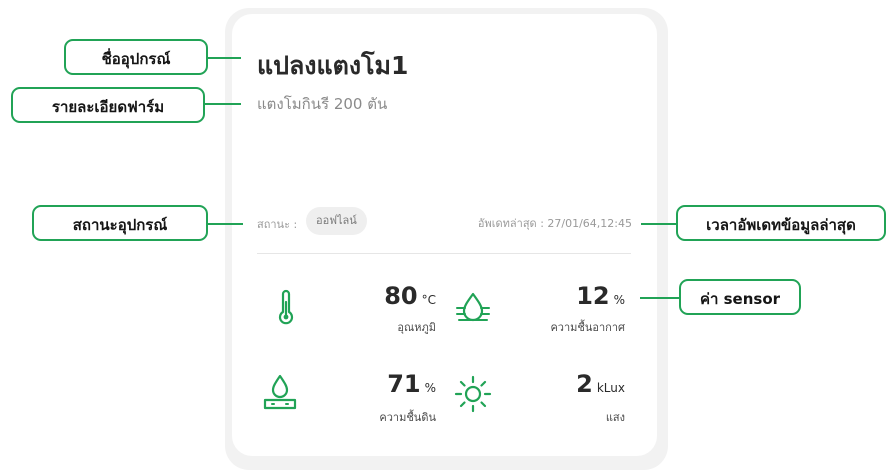  I want to click on connector-last-update, so click(659, 224).